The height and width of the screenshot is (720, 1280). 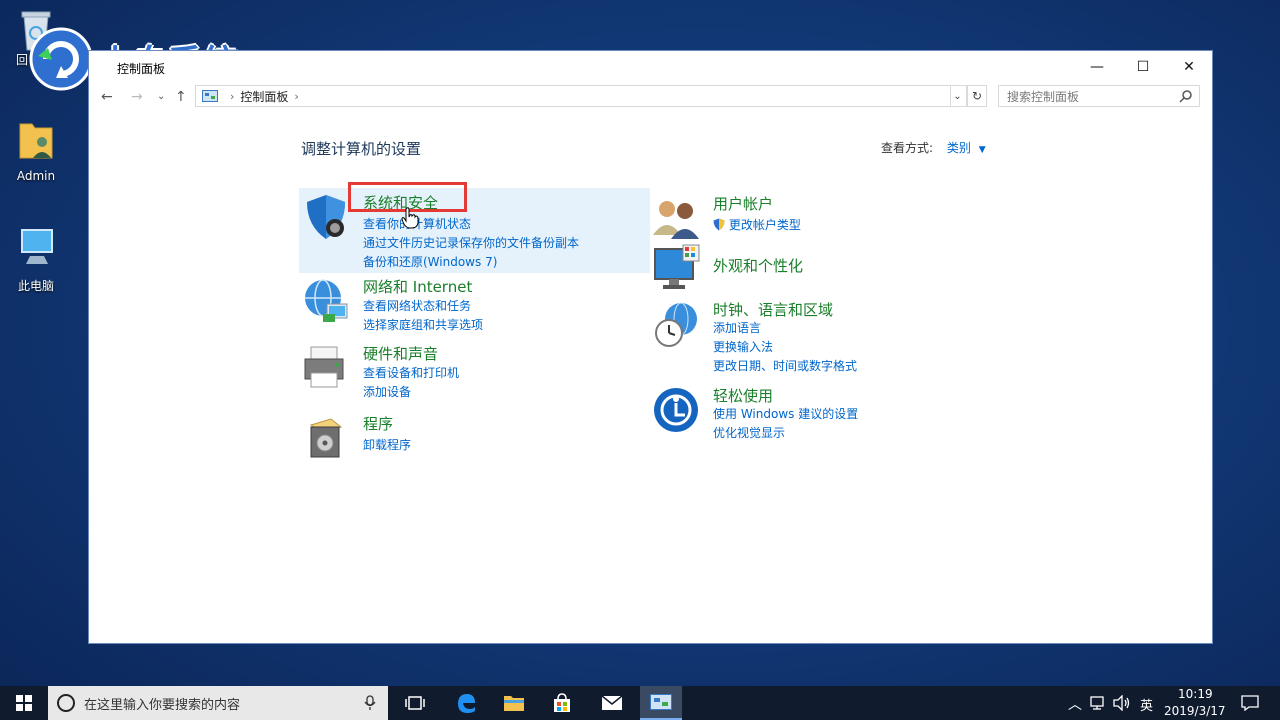 I want to click on window-title: 控制面板, so click(x=141, y=69).